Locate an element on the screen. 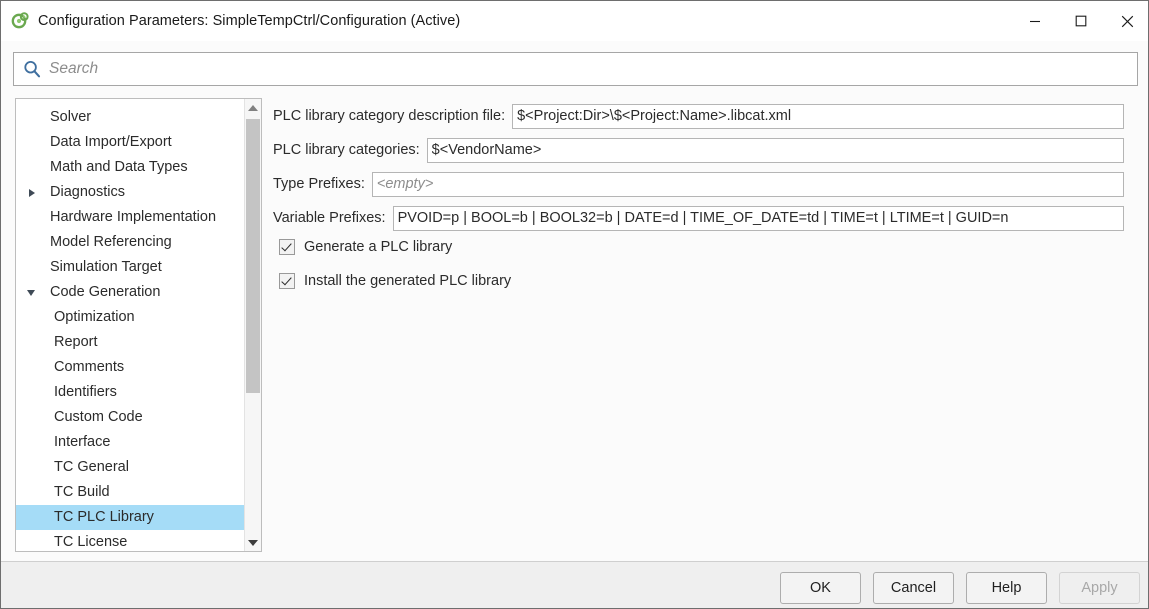  tree-item-label: Simulation Target is located at coordinates (106, 267).